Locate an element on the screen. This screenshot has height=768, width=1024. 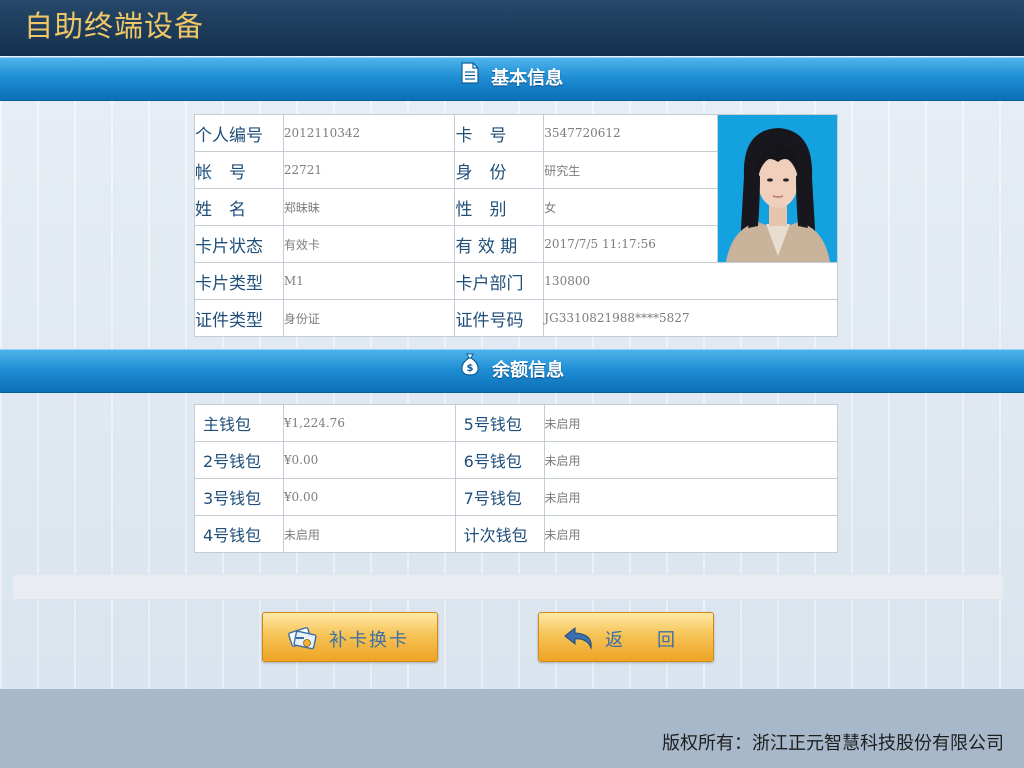
gender-value: 女 is located at coordinates (630, 207).